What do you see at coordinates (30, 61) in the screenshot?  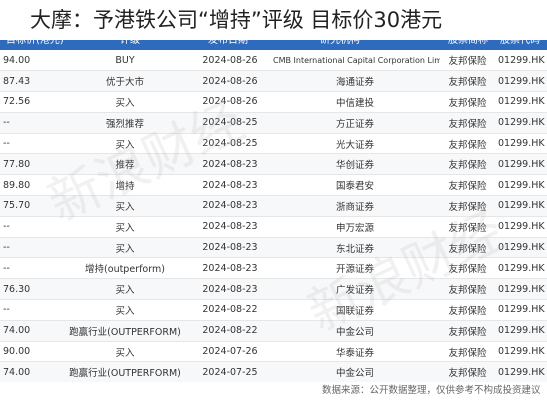 I see `target-price-cell: 94.00` at bounding box center [30, 61].